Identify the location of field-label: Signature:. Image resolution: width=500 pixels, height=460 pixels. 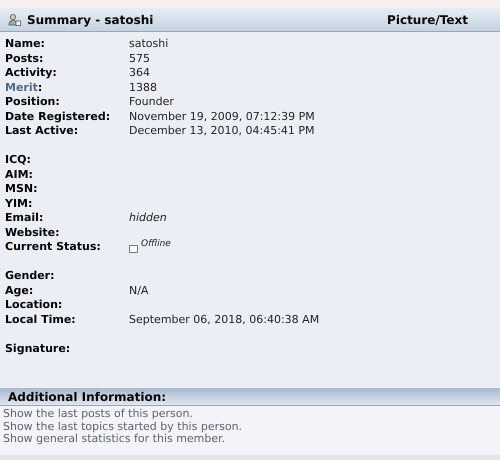
(37, 348).